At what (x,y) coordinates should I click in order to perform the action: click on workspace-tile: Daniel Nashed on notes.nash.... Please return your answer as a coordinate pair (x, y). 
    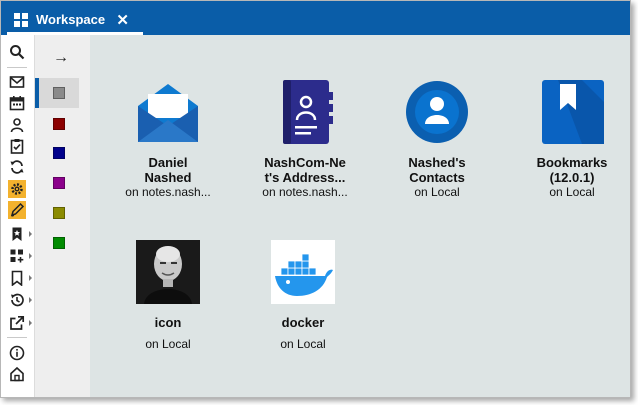
    Looking at the image, I should click on (168, 140).